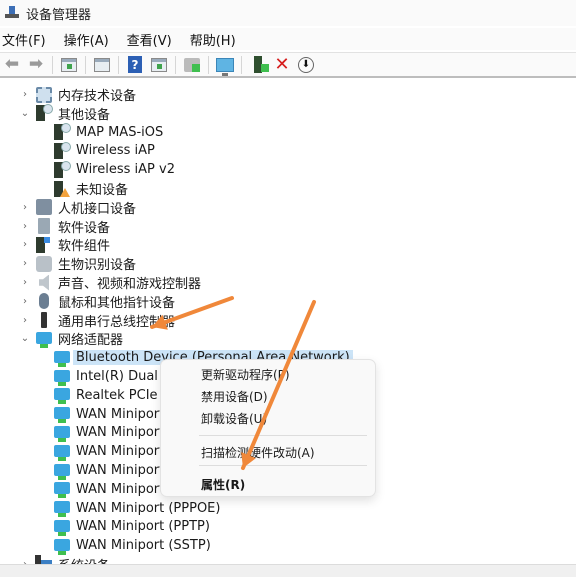 The width and height of the screenshot is (576, 577). Describe the element at coordinates (97, 209) in the screenshot. I see `tree-item-label: 人机接口设备` at that location.